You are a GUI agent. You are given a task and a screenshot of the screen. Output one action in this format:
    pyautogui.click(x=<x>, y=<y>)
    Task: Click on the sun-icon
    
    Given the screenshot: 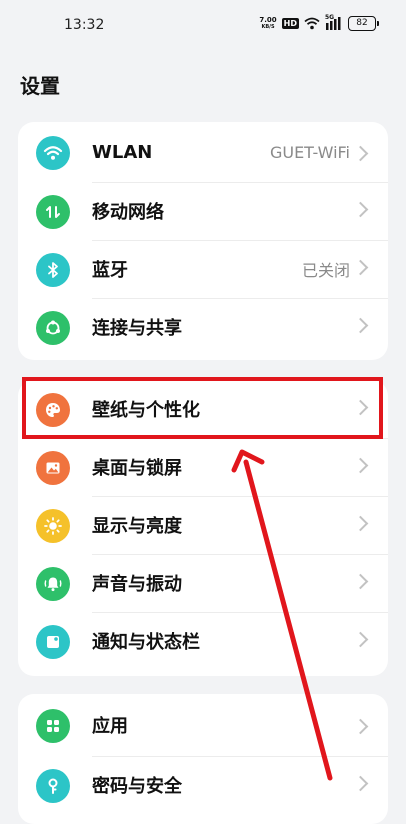 What is the action you would take?
    pyautogui.click(x=53, y=526)
    